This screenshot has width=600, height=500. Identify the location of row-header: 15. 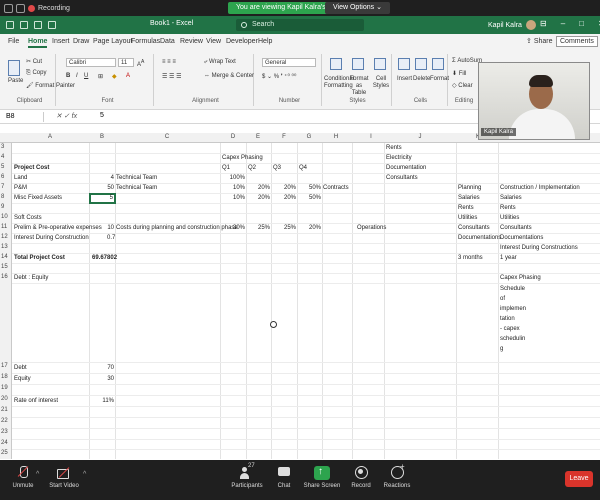
(4, 267).